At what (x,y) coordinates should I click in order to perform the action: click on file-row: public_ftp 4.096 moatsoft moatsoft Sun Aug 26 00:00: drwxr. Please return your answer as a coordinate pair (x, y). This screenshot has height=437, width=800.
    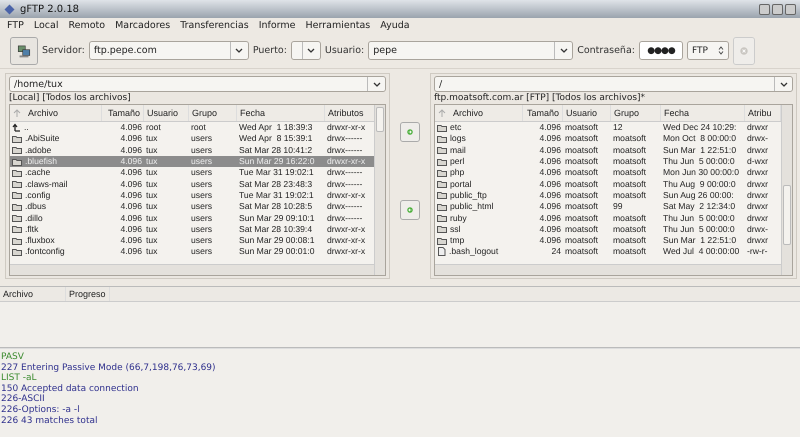
    Looking at the image, I should click on (608, 196).